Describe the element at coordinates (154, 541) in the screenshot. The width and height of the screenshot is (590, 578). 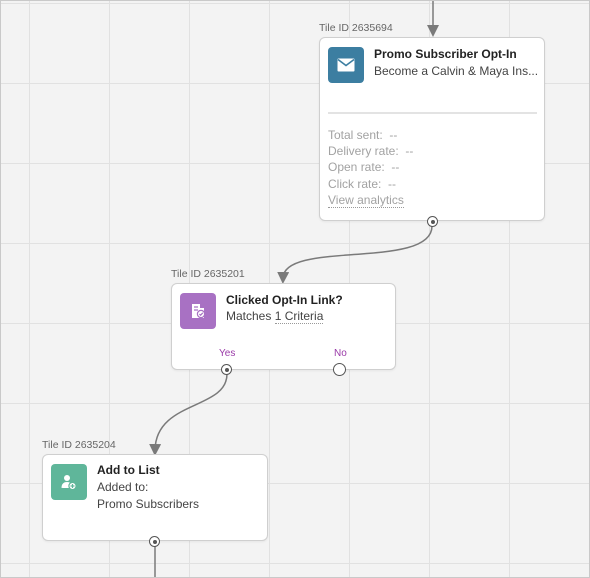
I see `add-list-output-port` at that location.